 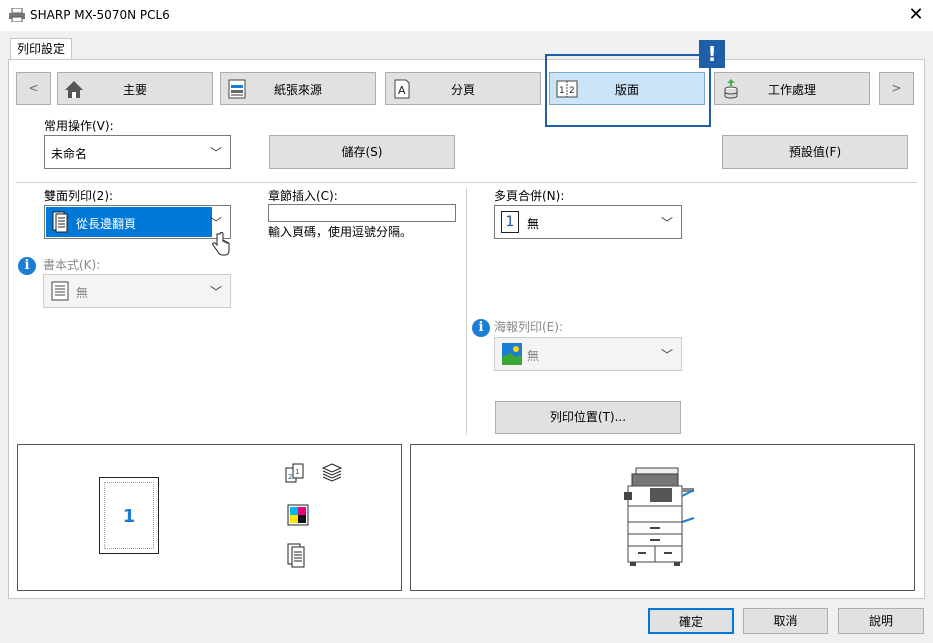 I want to click on page-order-icon: 1 2, so click(x=294, y=473).